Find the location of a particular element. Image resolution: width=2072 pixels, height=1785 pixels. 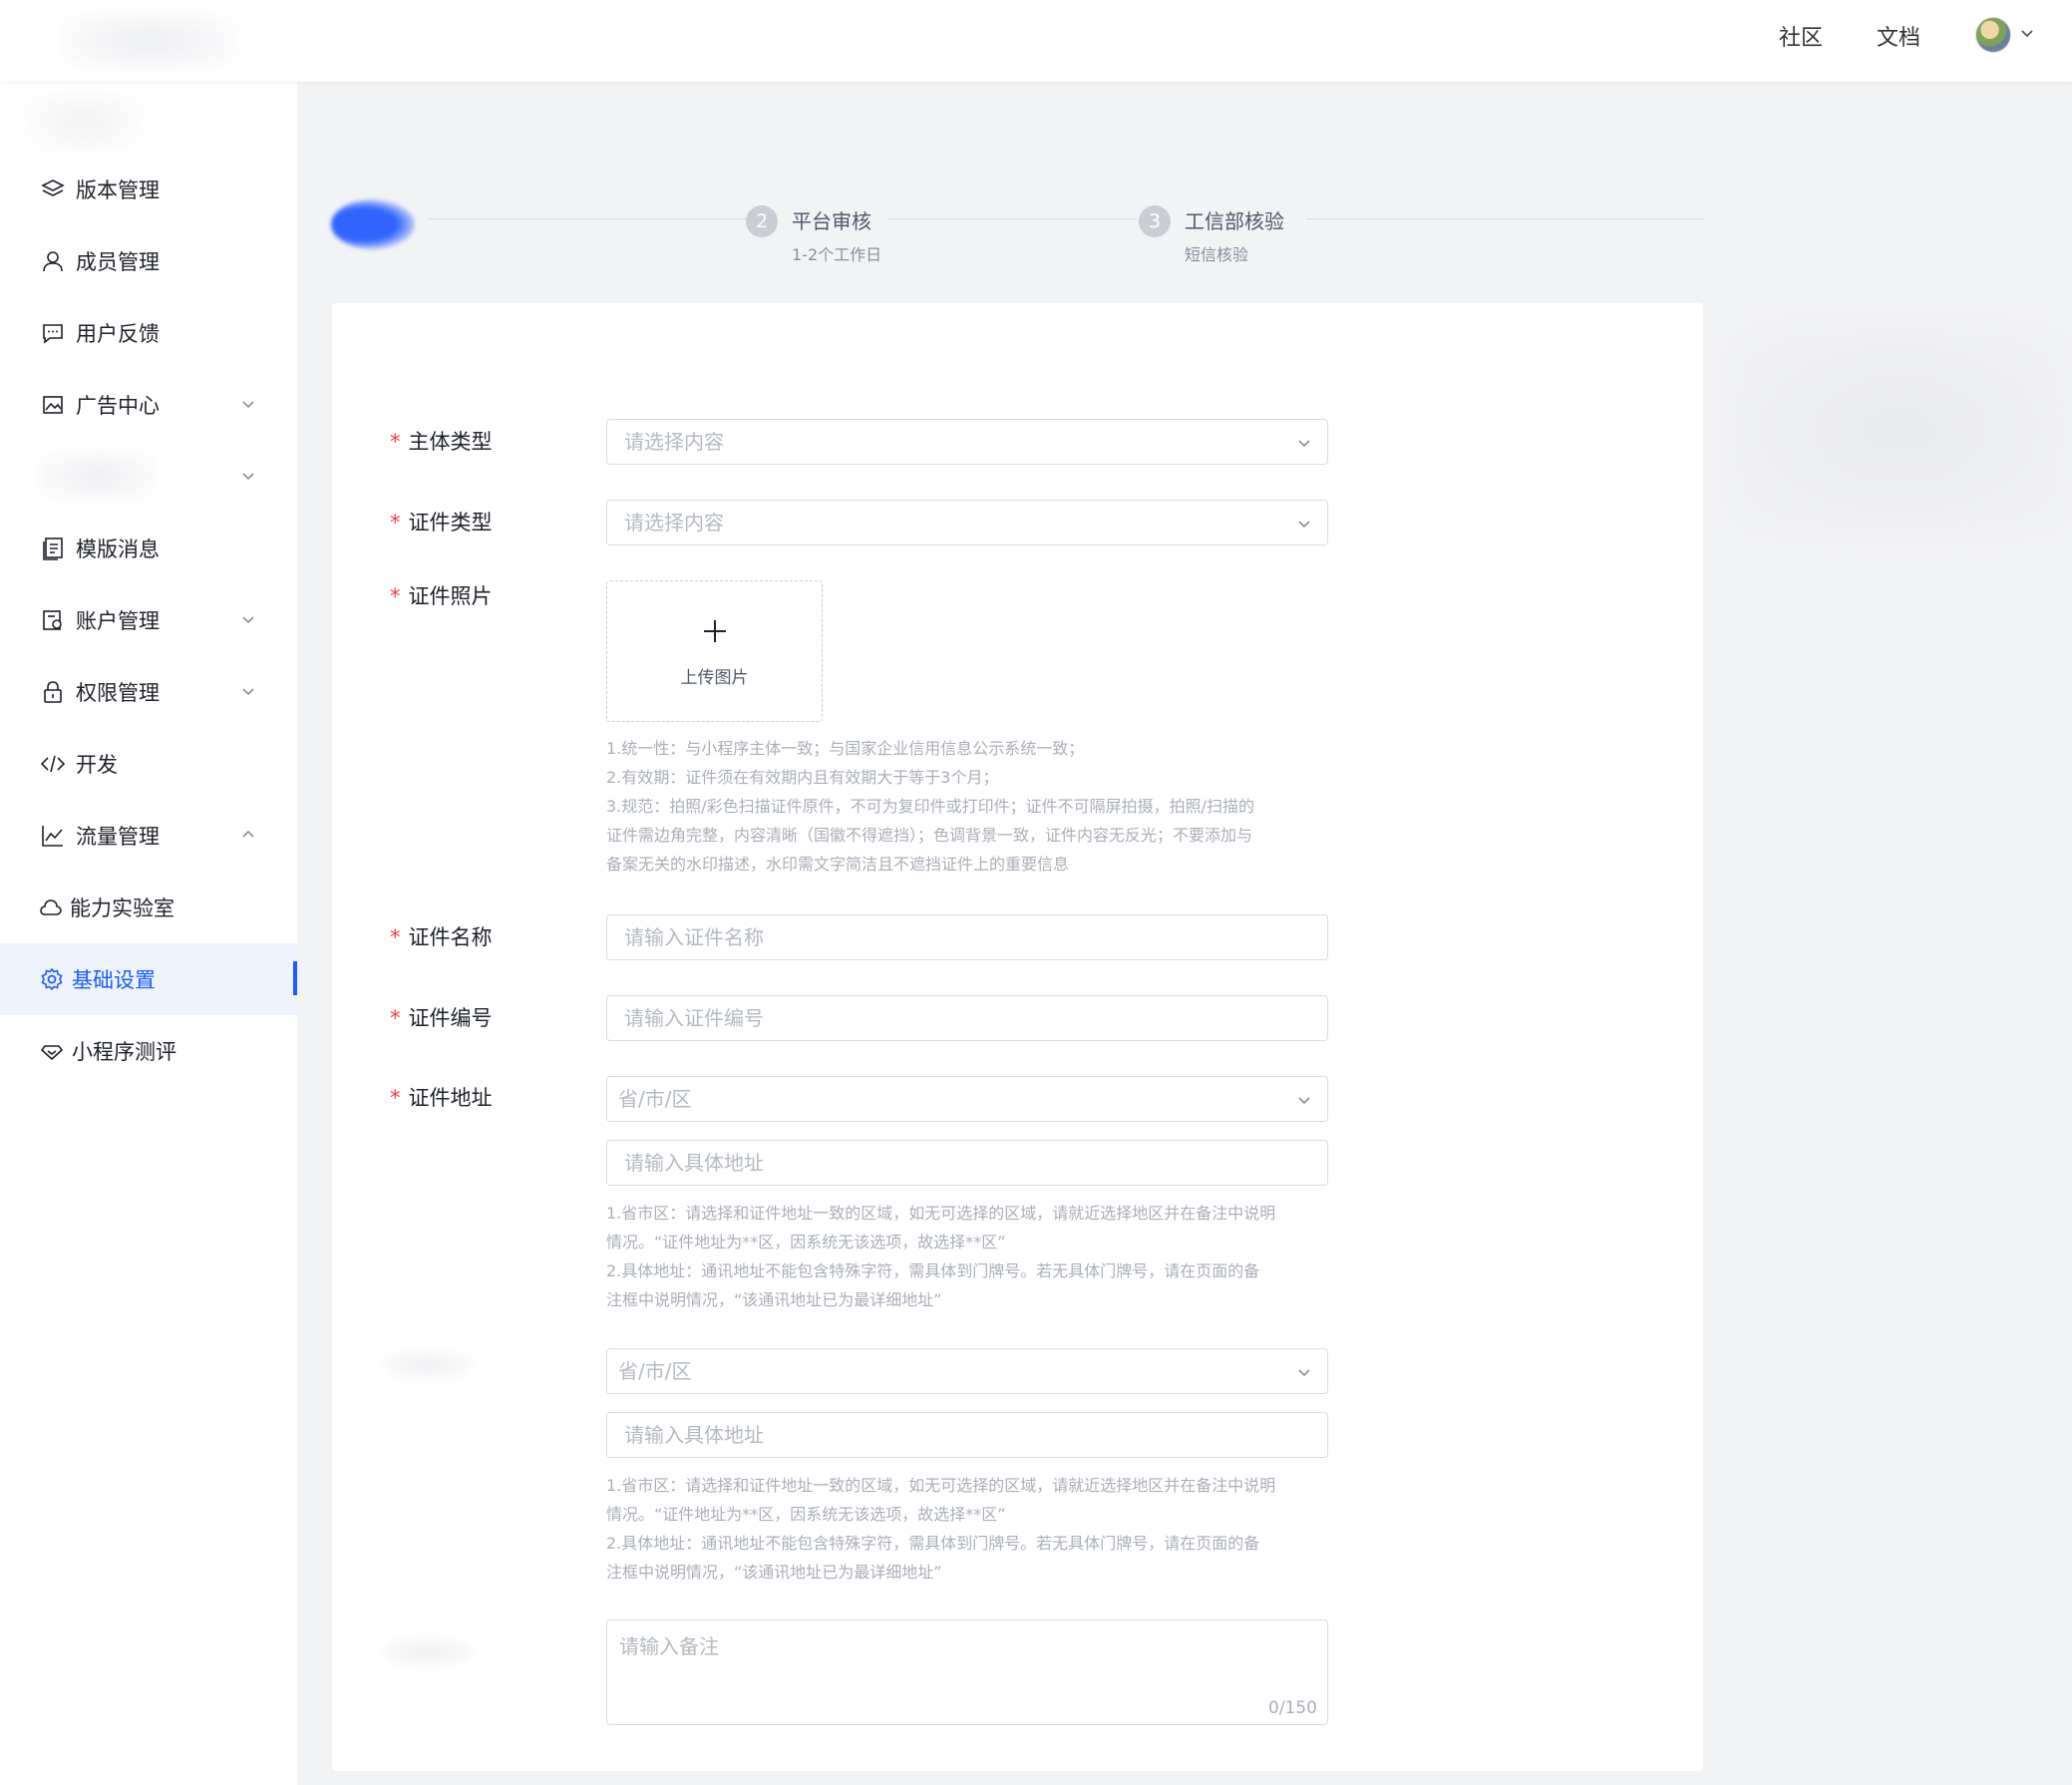

image-icon is located at coordinates (53, 405).